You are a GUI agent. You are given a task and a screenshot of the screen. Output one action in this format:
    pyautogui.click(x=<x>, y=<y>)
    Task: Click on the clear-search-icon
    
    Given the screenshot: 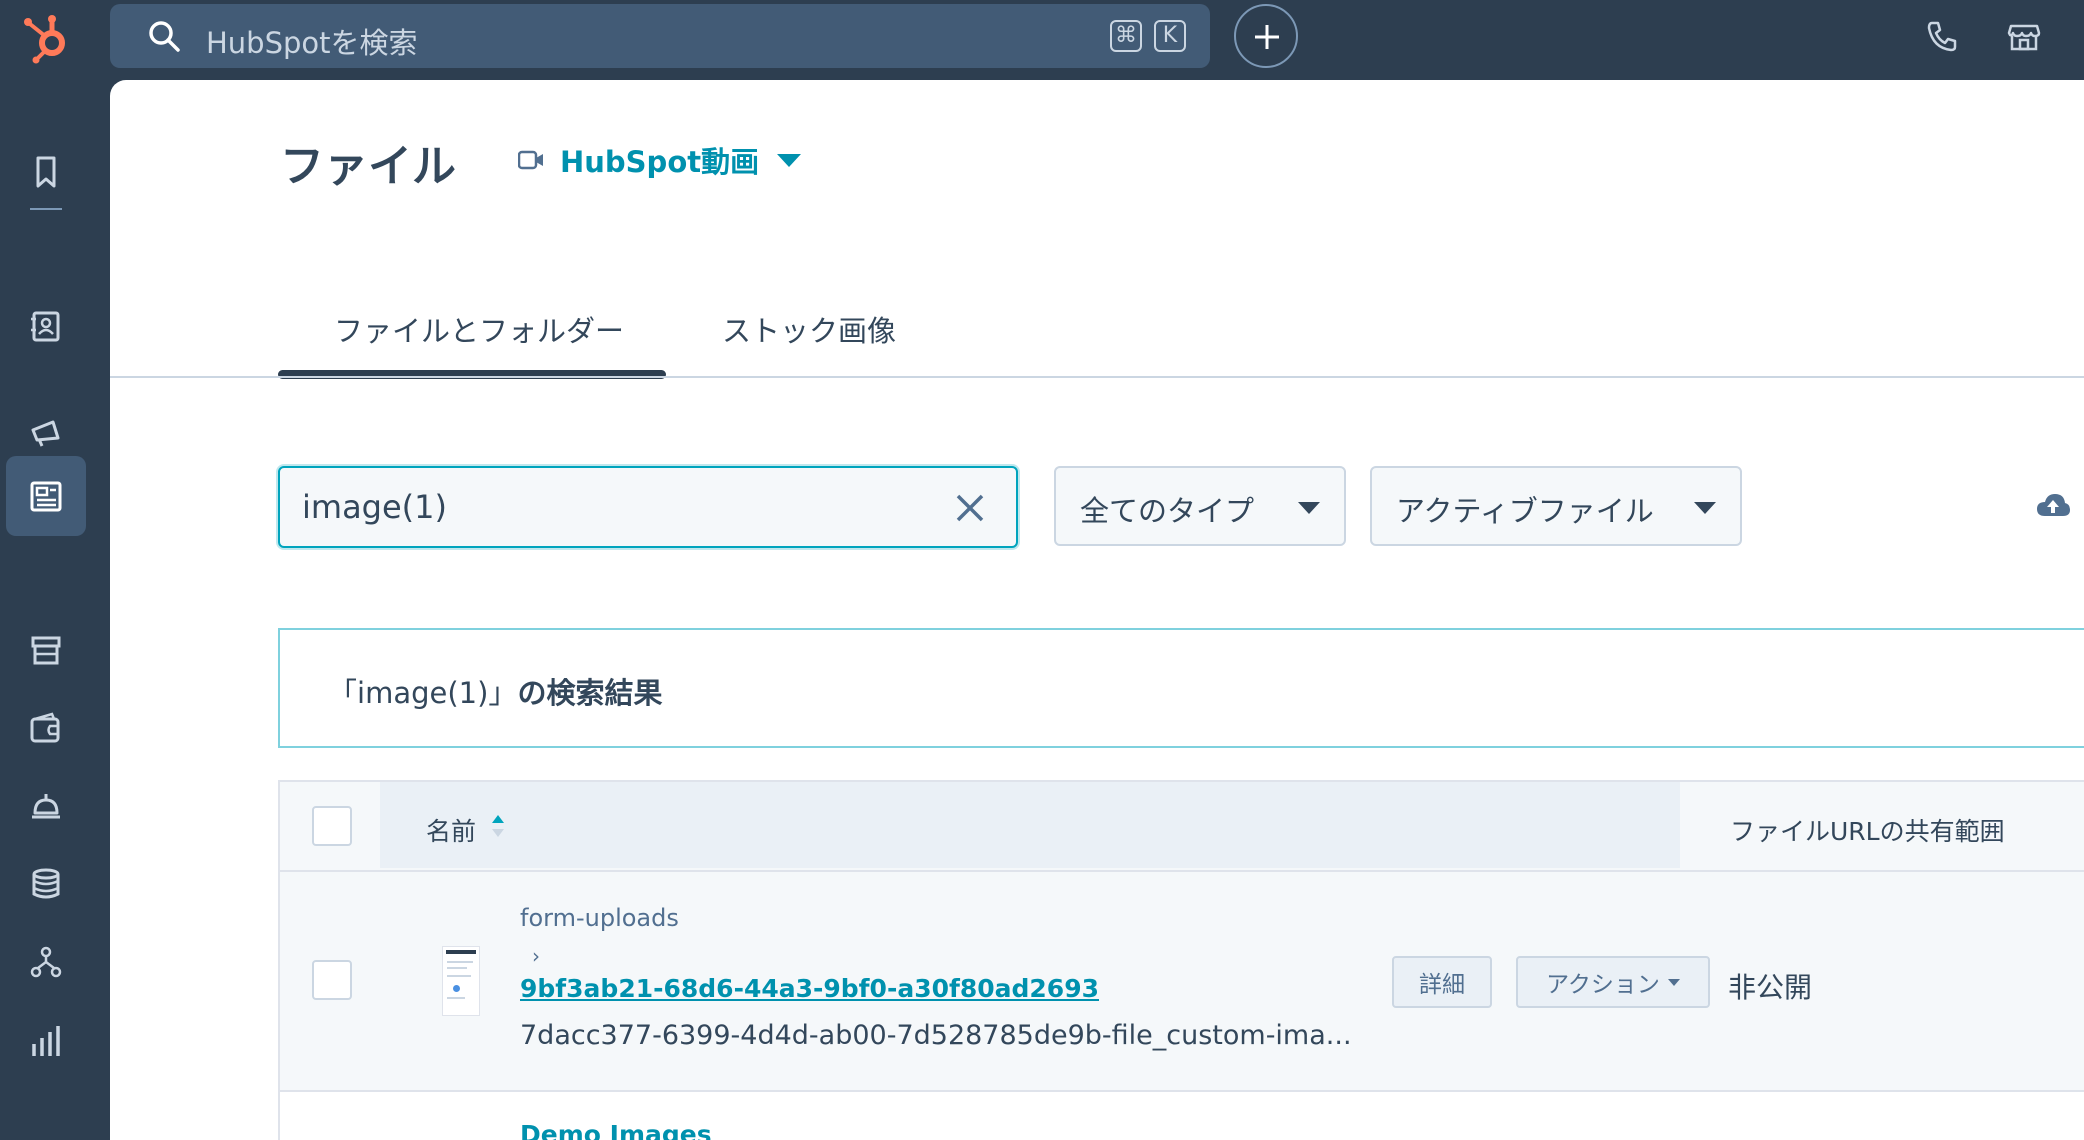 What is the action you would take?
    pyautogui.click(x=970, y=508)
    